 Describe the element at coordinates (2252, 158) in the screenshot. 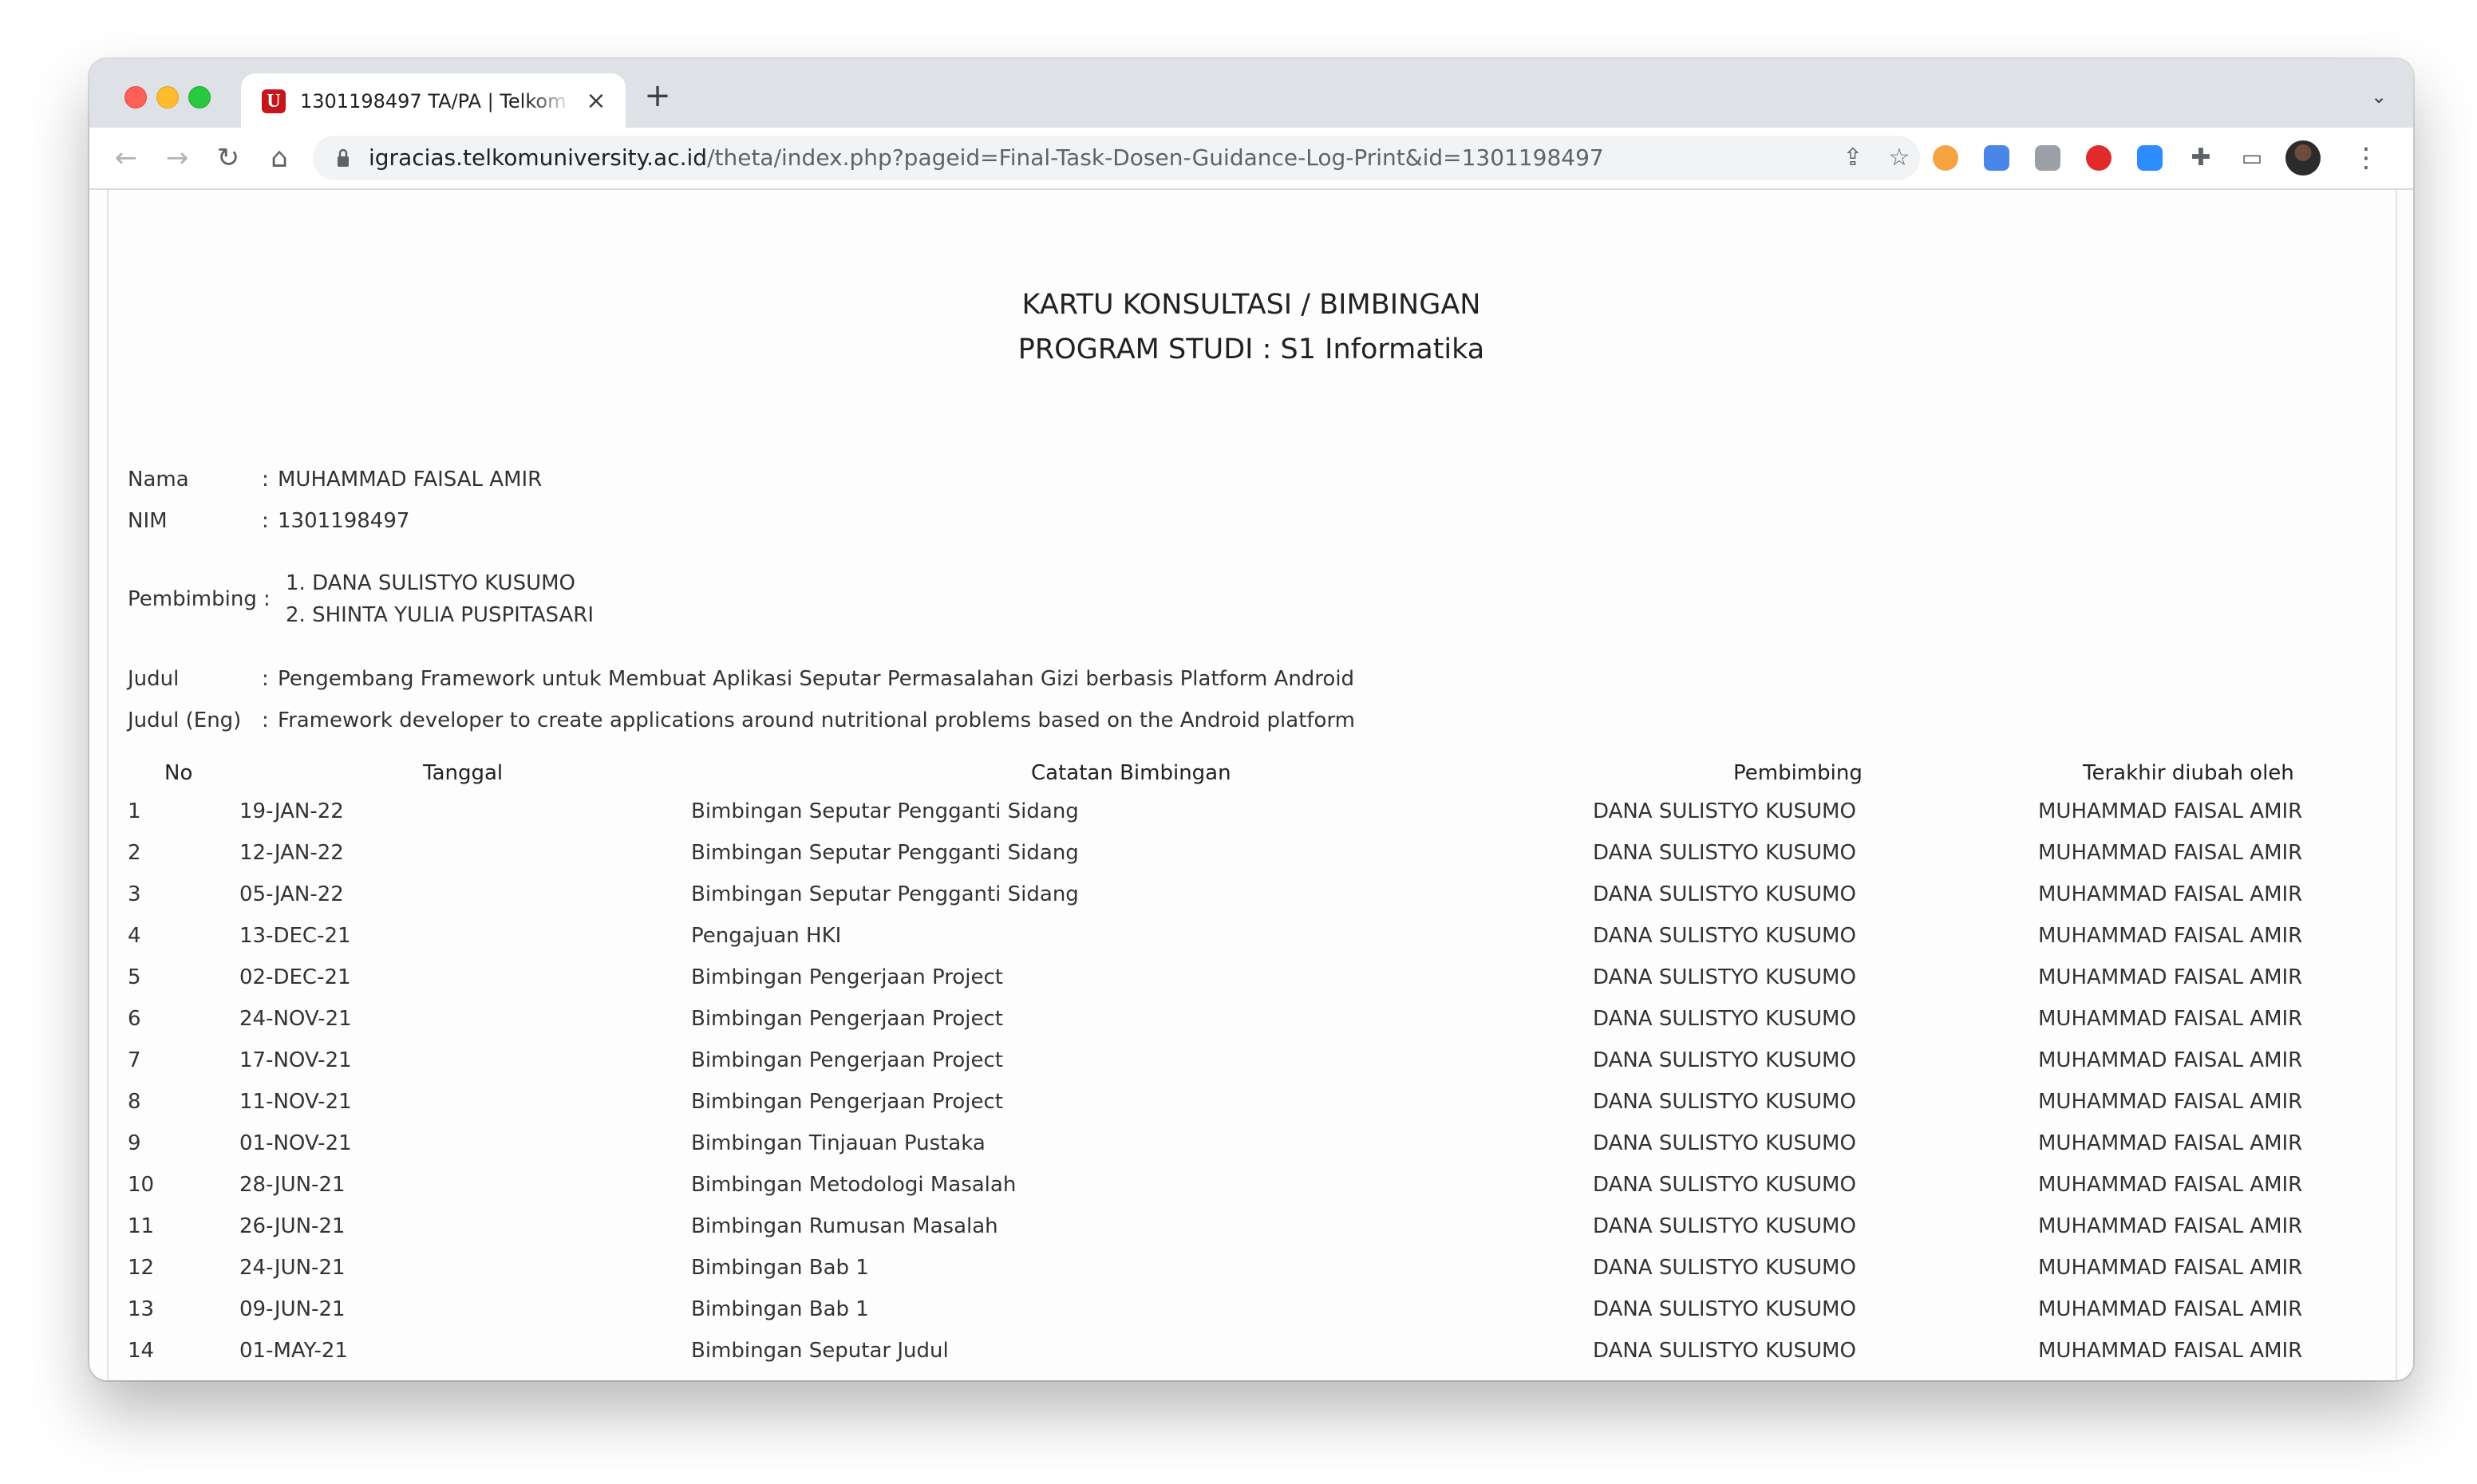

I see `cast-icon: ▭` at that location.